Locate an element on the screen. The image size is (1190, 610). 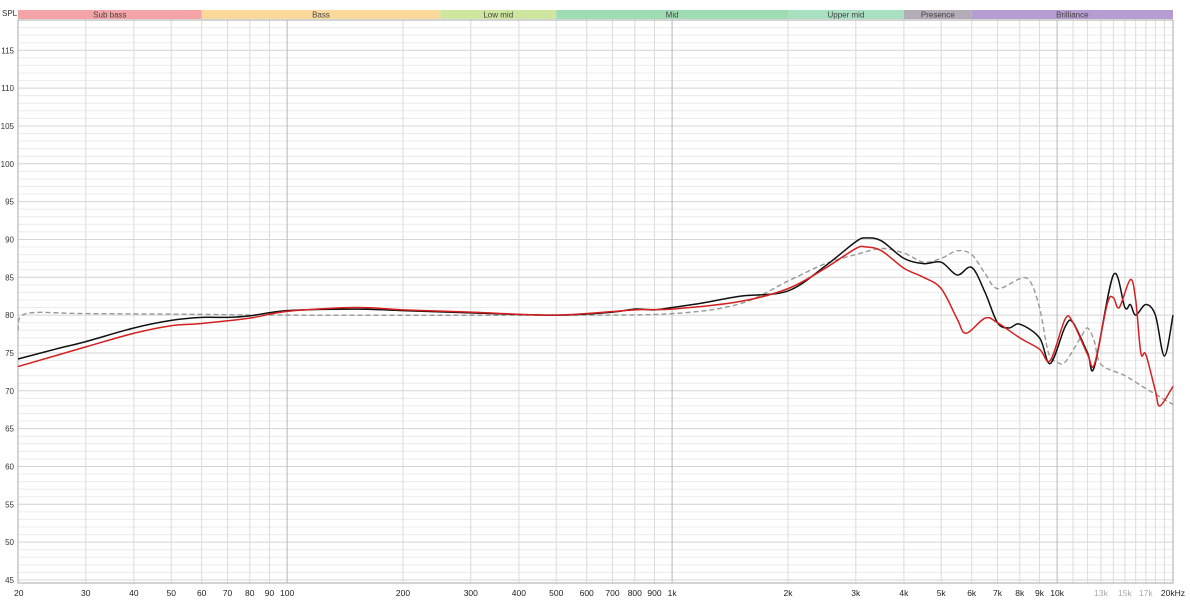
x-tick-label: 5k is located at coordinates (942, 593).